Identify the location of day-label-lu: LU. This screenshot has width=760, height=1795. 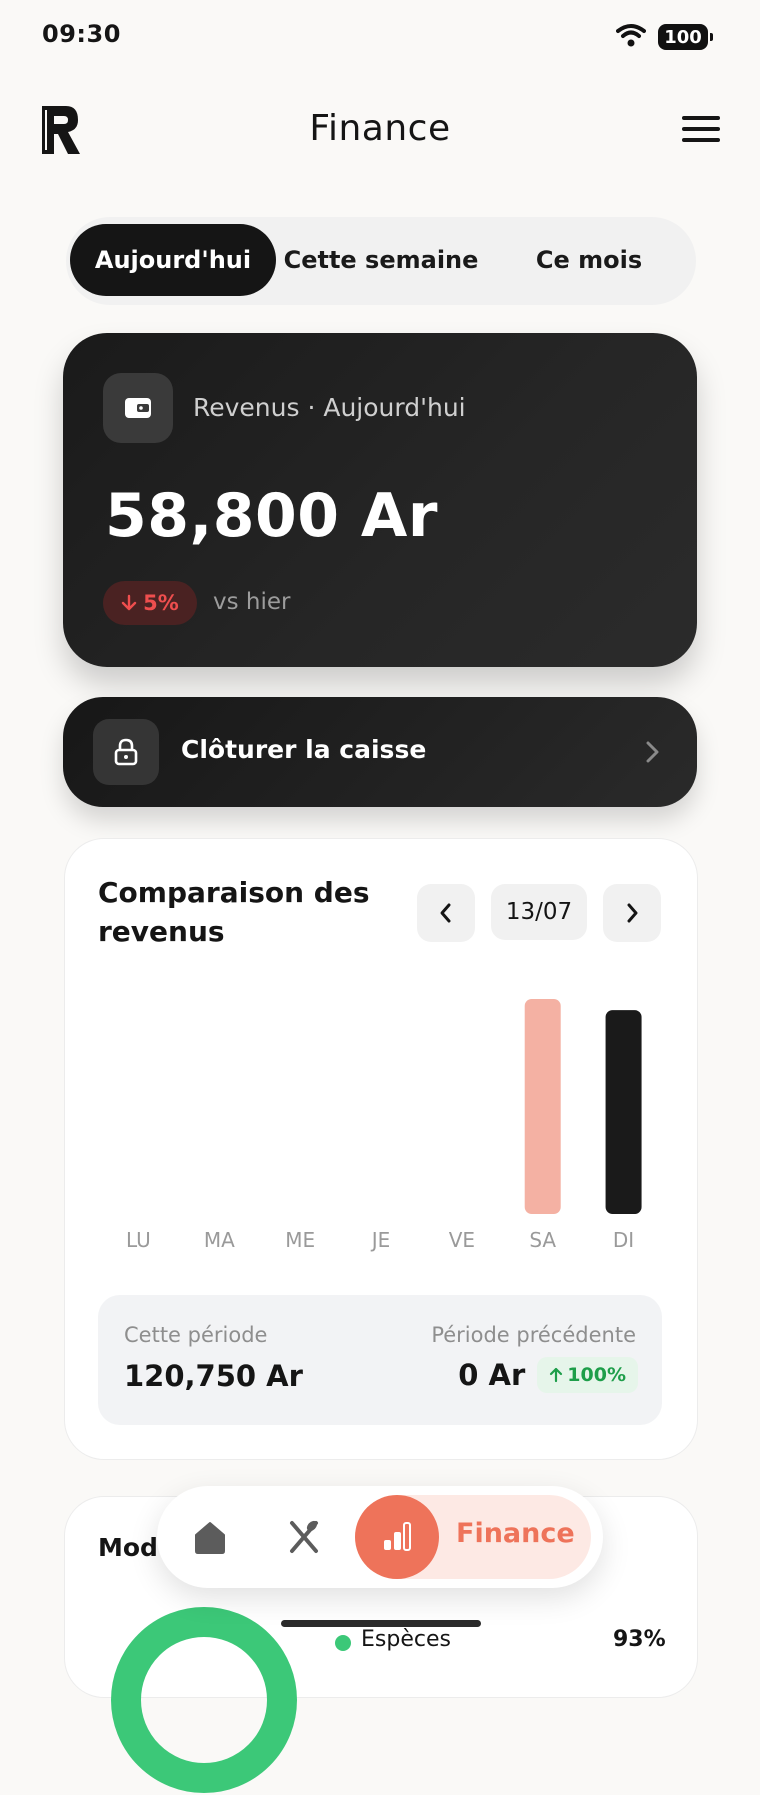
(138, 1240).